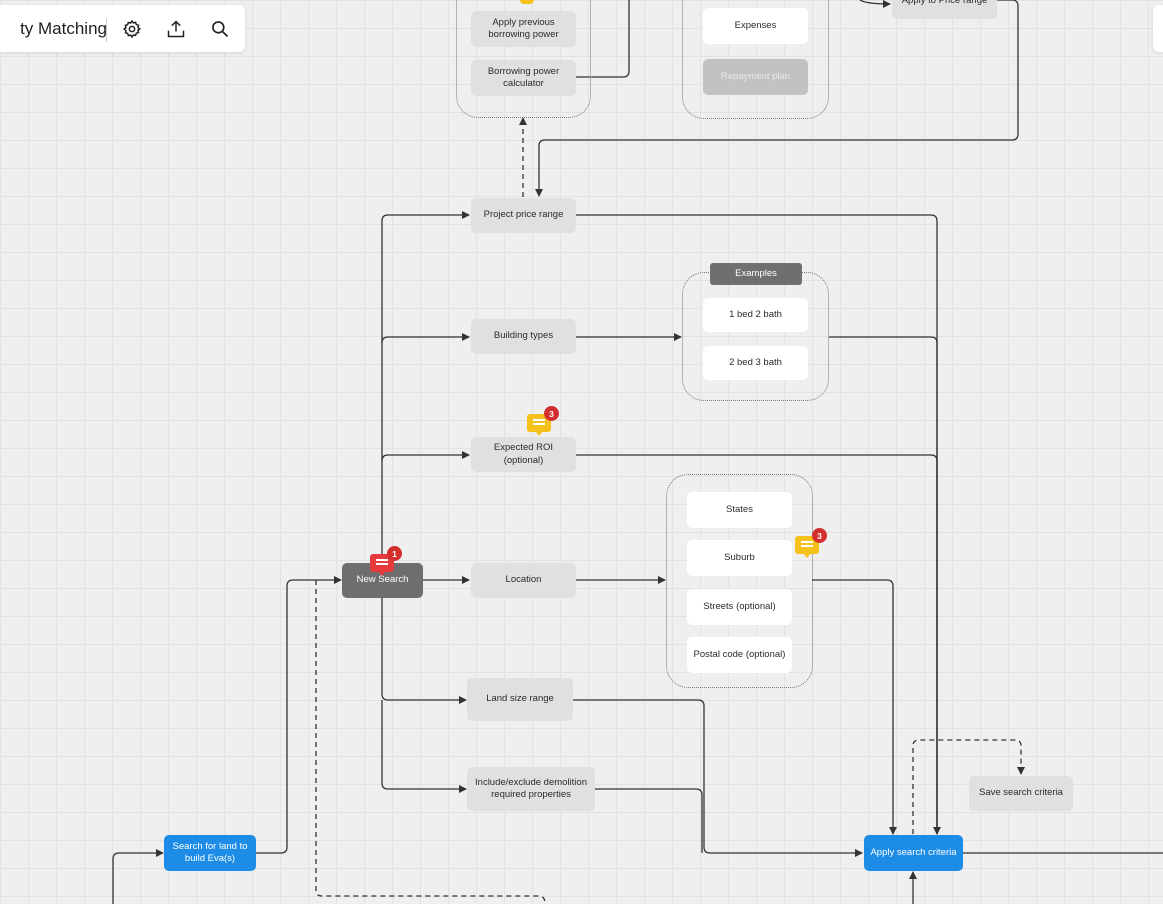  Describe the element at coordinates (523, 454) in the screenshot. I see `expected-roi-node: Expected ROI (optional)` at that location.